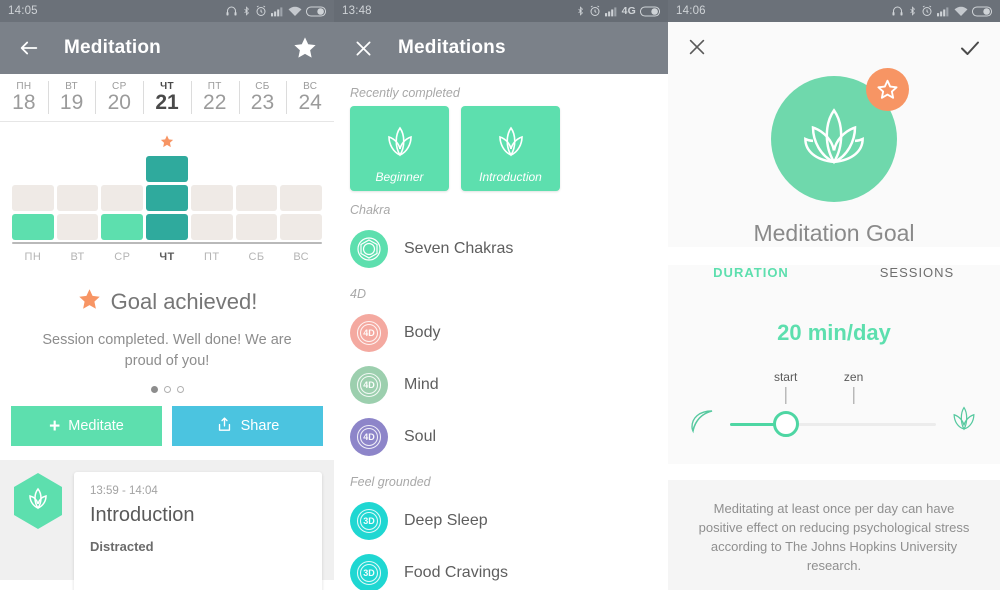 This screenshot has height=590, width=1000. Describe the element at coordinates (501, 385) in the screenshot. I see `list-item: 4D Mind` at that location.